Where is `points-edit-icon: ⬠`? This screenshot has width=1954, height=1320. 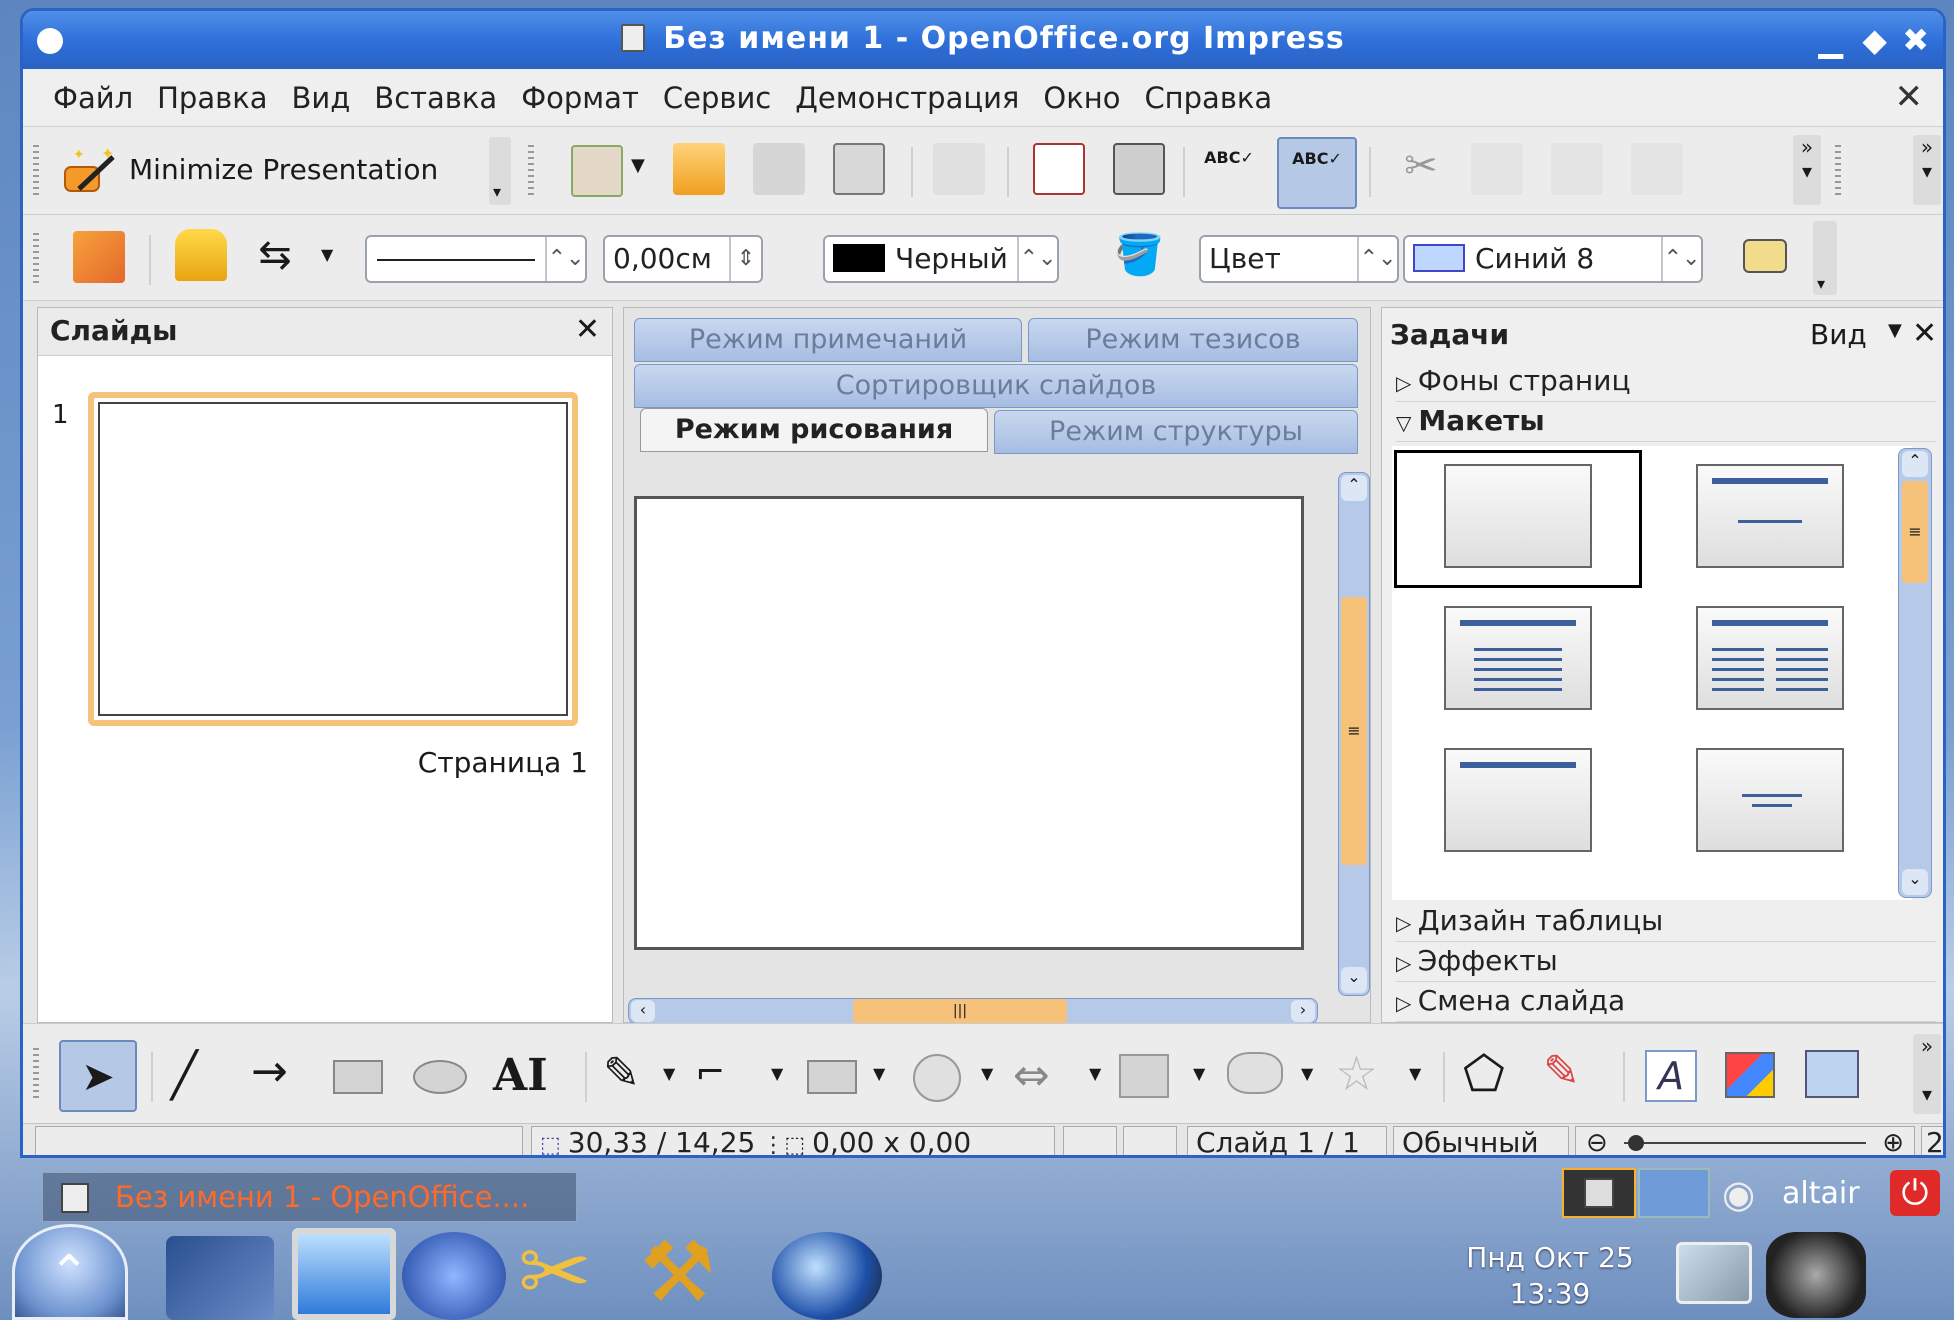 points-edit-icon: ⬠ is located at coordinates (1484, 1074).